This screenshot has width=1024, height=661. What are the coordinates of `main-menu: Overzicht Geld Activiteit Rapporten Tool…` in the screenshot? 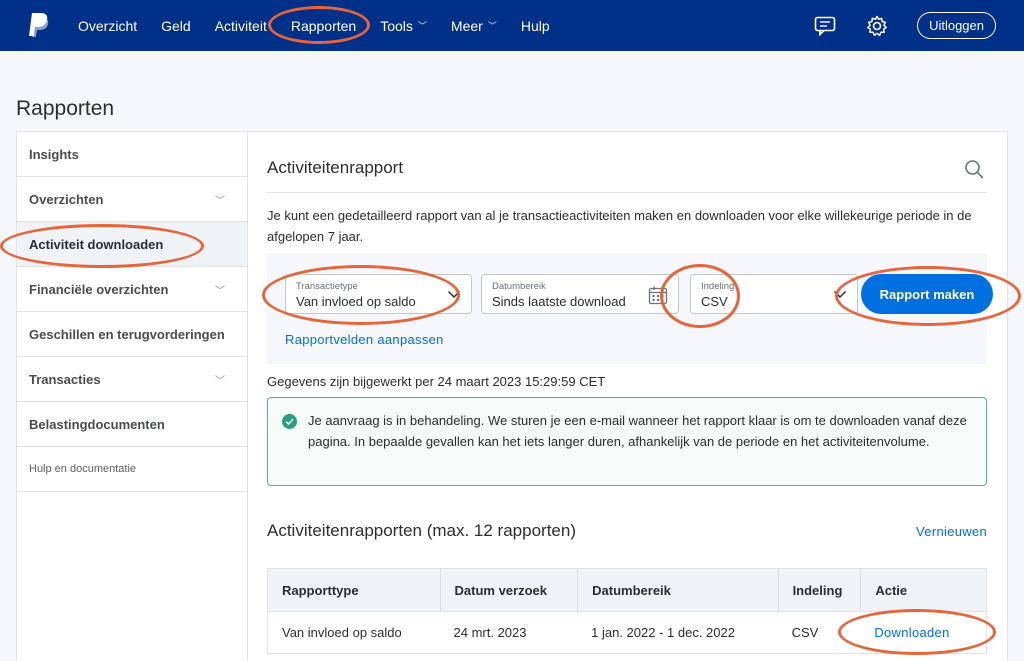 It's located at (314, 25).